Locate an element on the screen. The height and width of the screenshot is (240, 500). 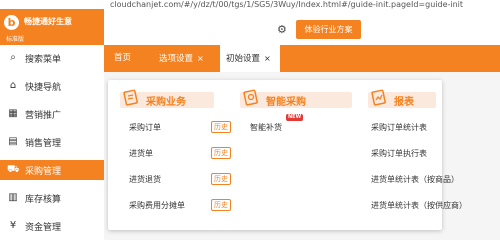
sidebar-item-label: 销售管理 is located at coordinates (43, 143).